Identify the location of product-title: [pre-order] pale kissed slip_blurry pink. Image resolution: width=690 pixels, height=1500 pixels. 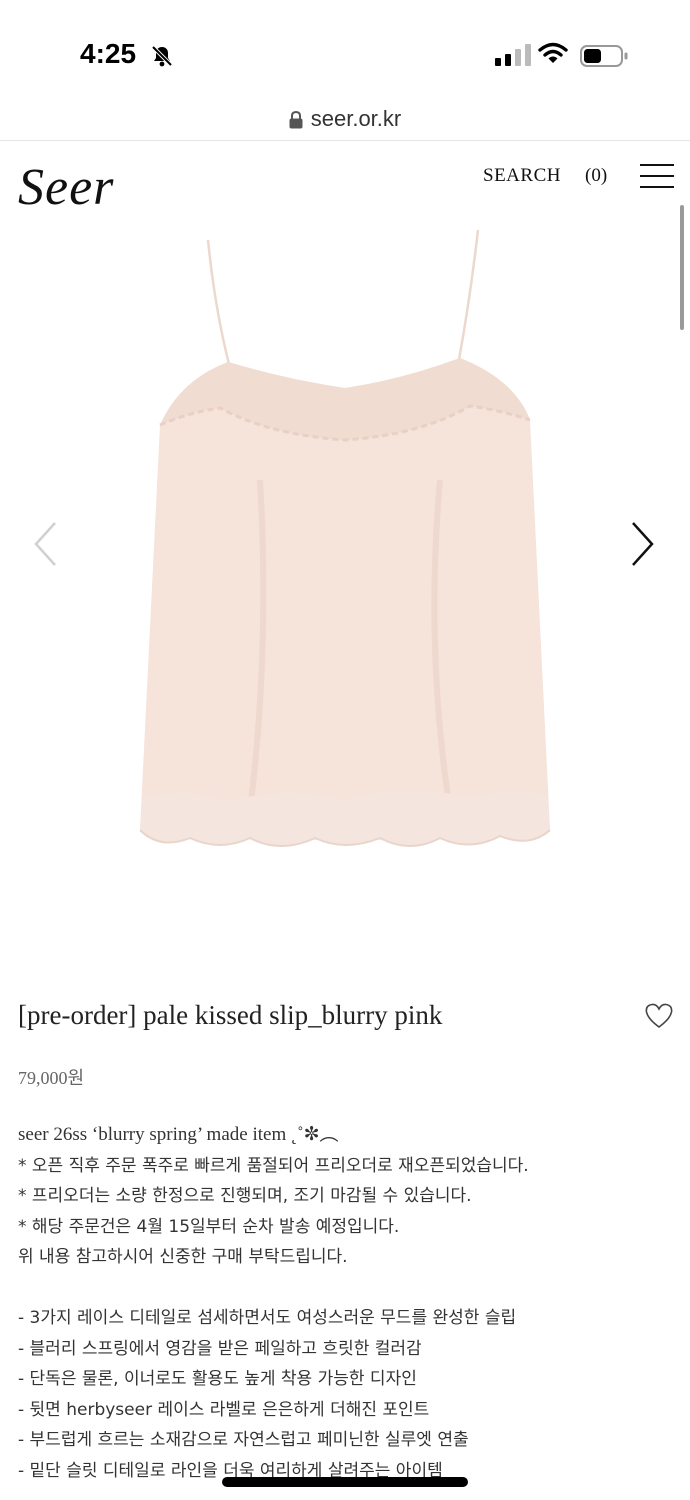
(230, 1015).